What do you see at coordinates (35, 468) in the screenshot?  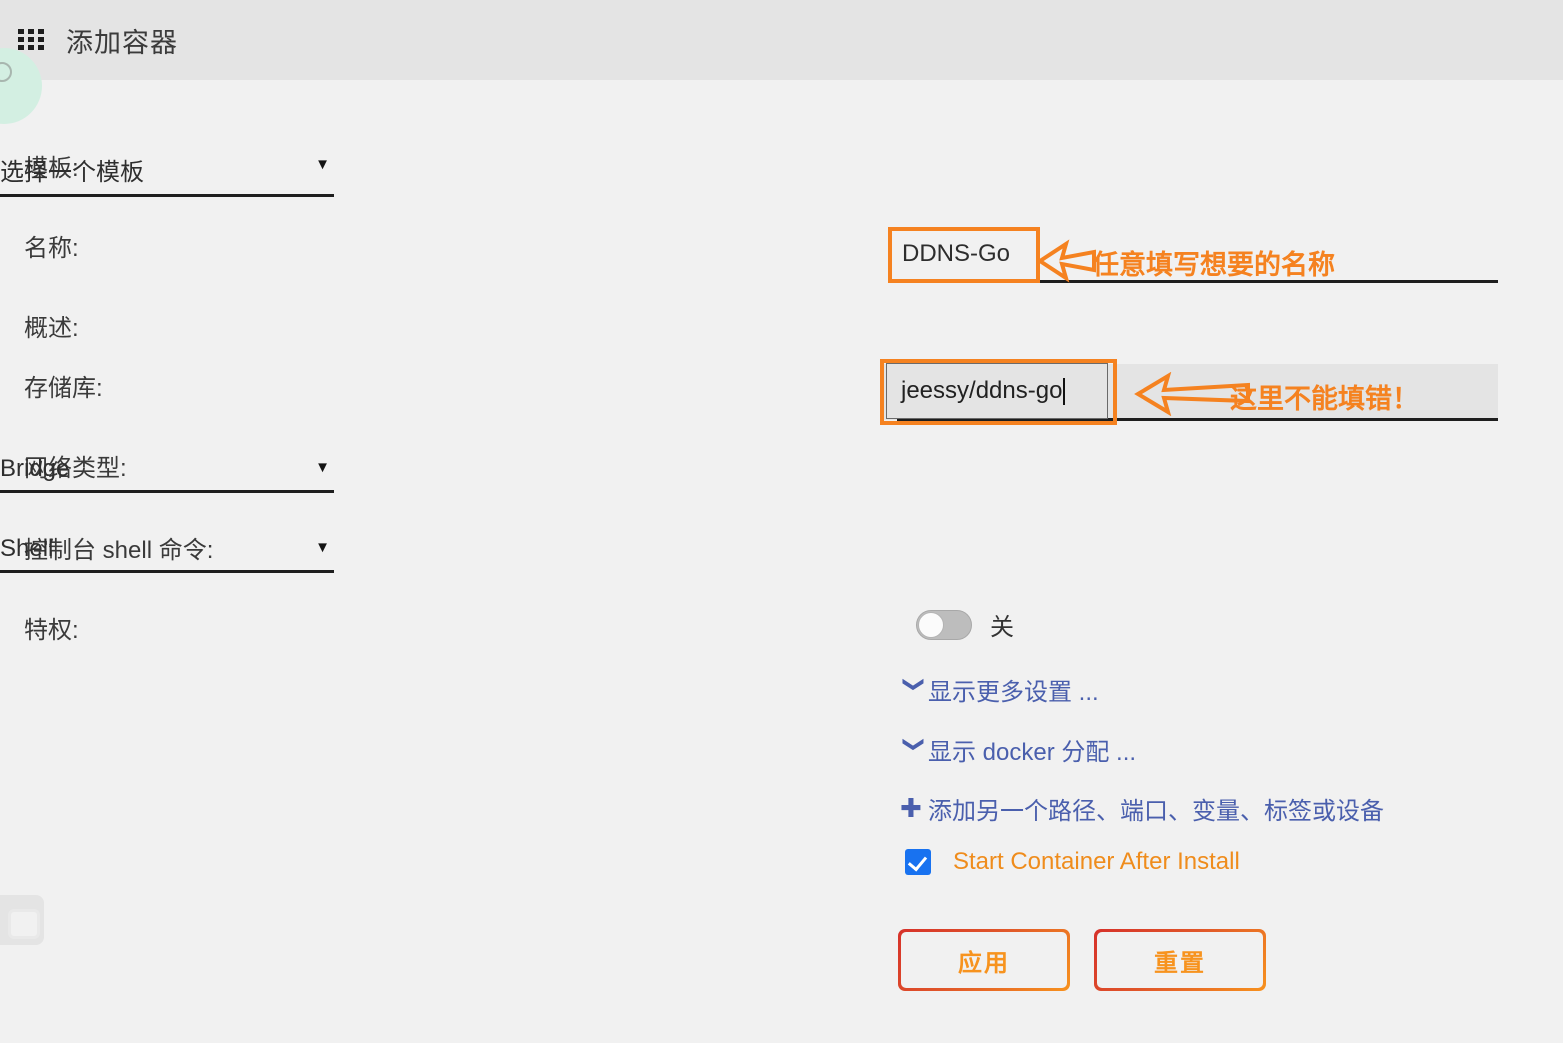 I see `network-type-select-value: Bridge` at bounding box center [35, 468].